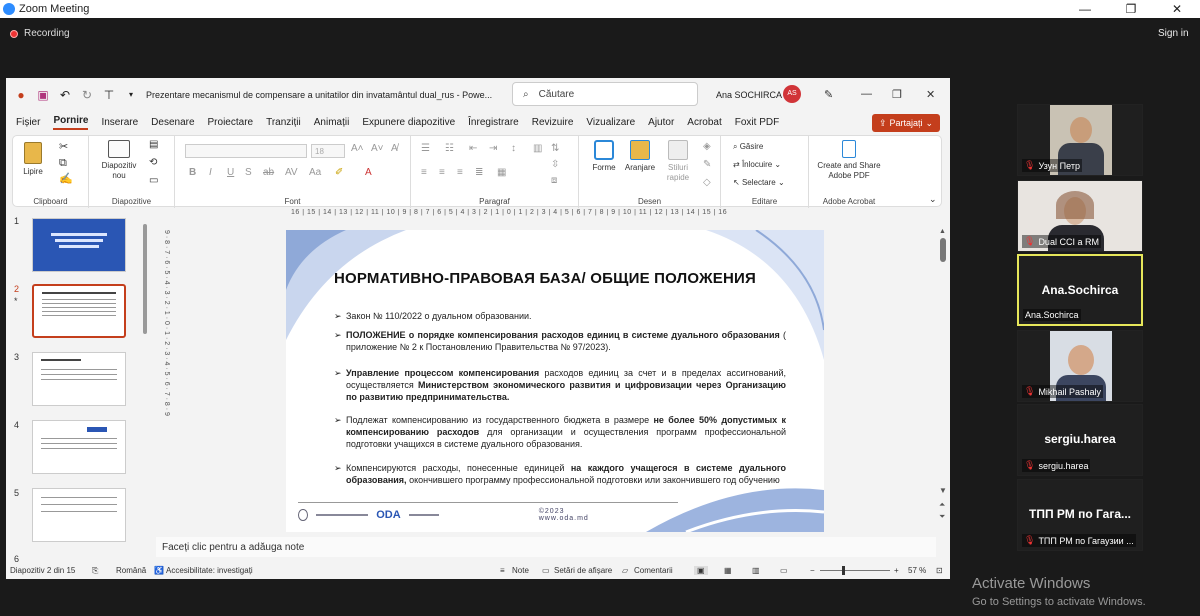  What do you see at coordinates (1173, 33) in the screenshot?
I see `sign-in-button: Sign in` at bounding box center [1173, 33].